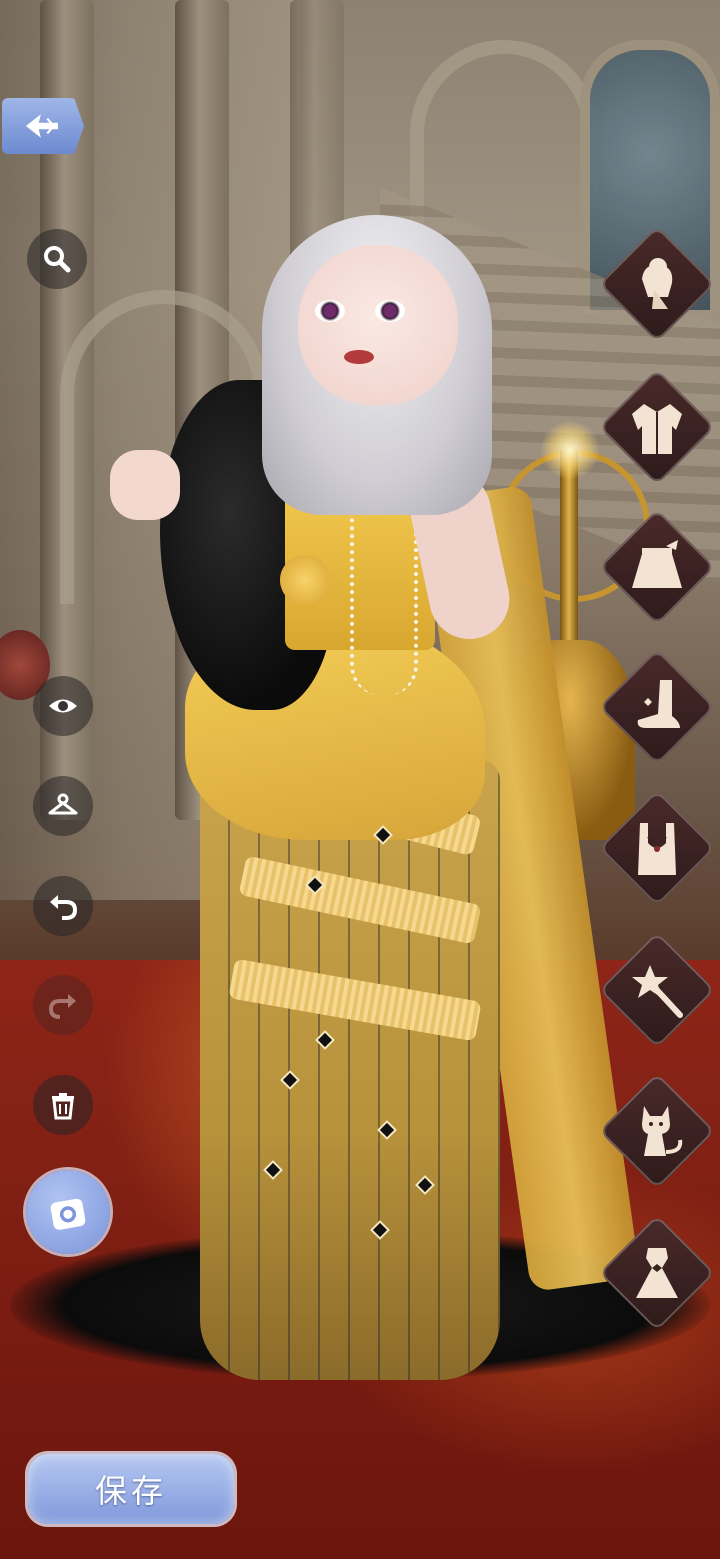 The height and width of the screenshot is (1559, 720). I want to click on toggle-visibility-button, so click(63, 706).